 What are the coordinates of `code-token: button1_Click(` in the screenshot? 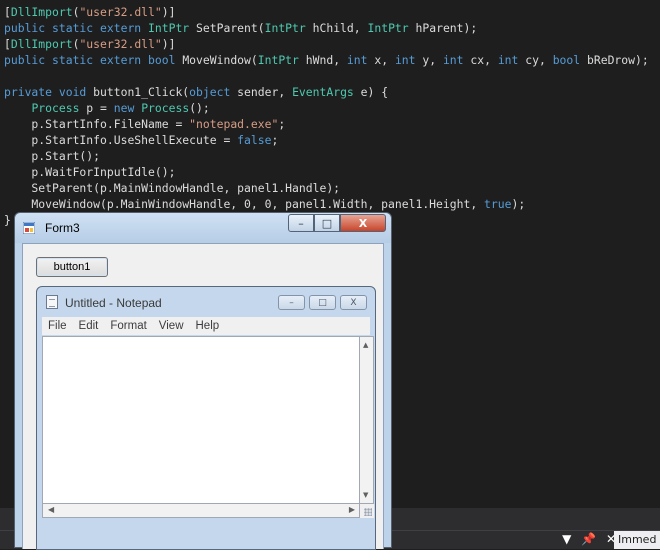 It's located at (141, 92).